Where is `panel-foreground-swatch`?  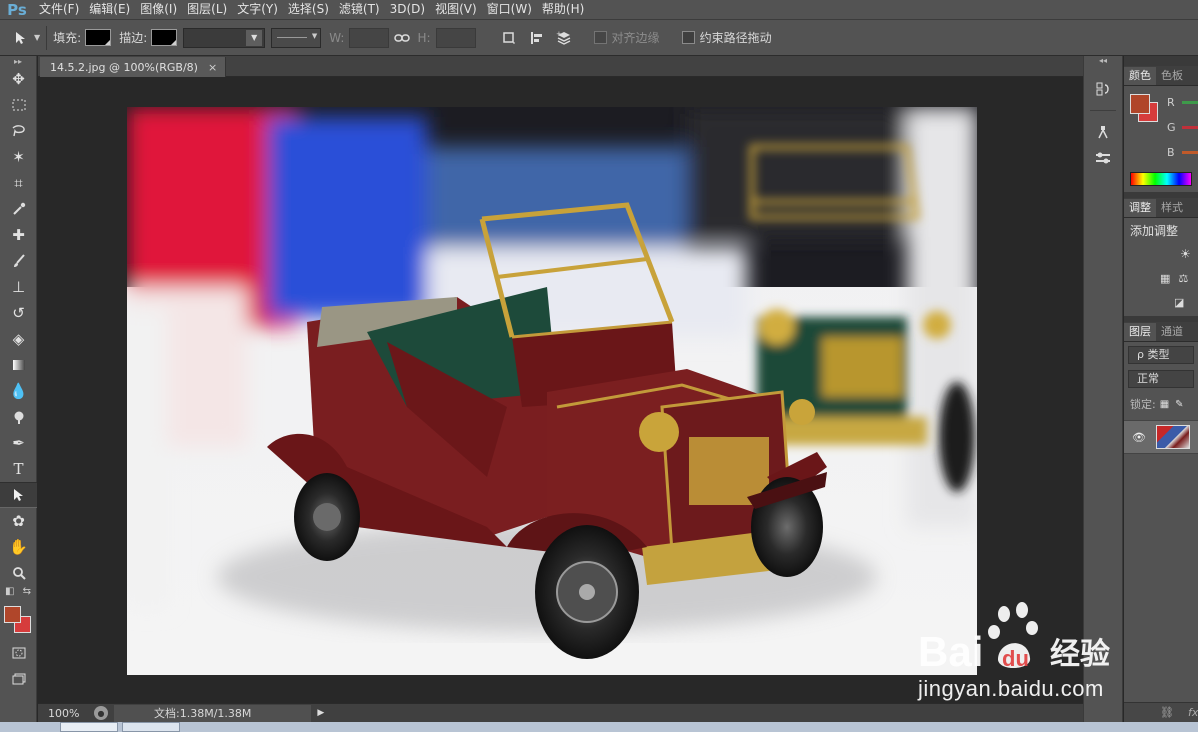
panel-foreground-swatch is located at coordinates (1140, 104).